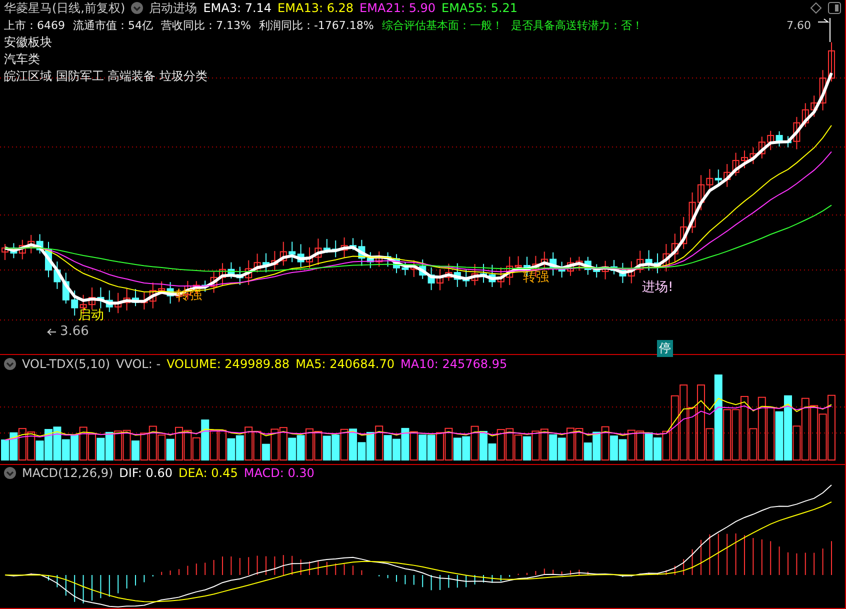  I want to click on signal-label: 进场!, so click(658, 287).